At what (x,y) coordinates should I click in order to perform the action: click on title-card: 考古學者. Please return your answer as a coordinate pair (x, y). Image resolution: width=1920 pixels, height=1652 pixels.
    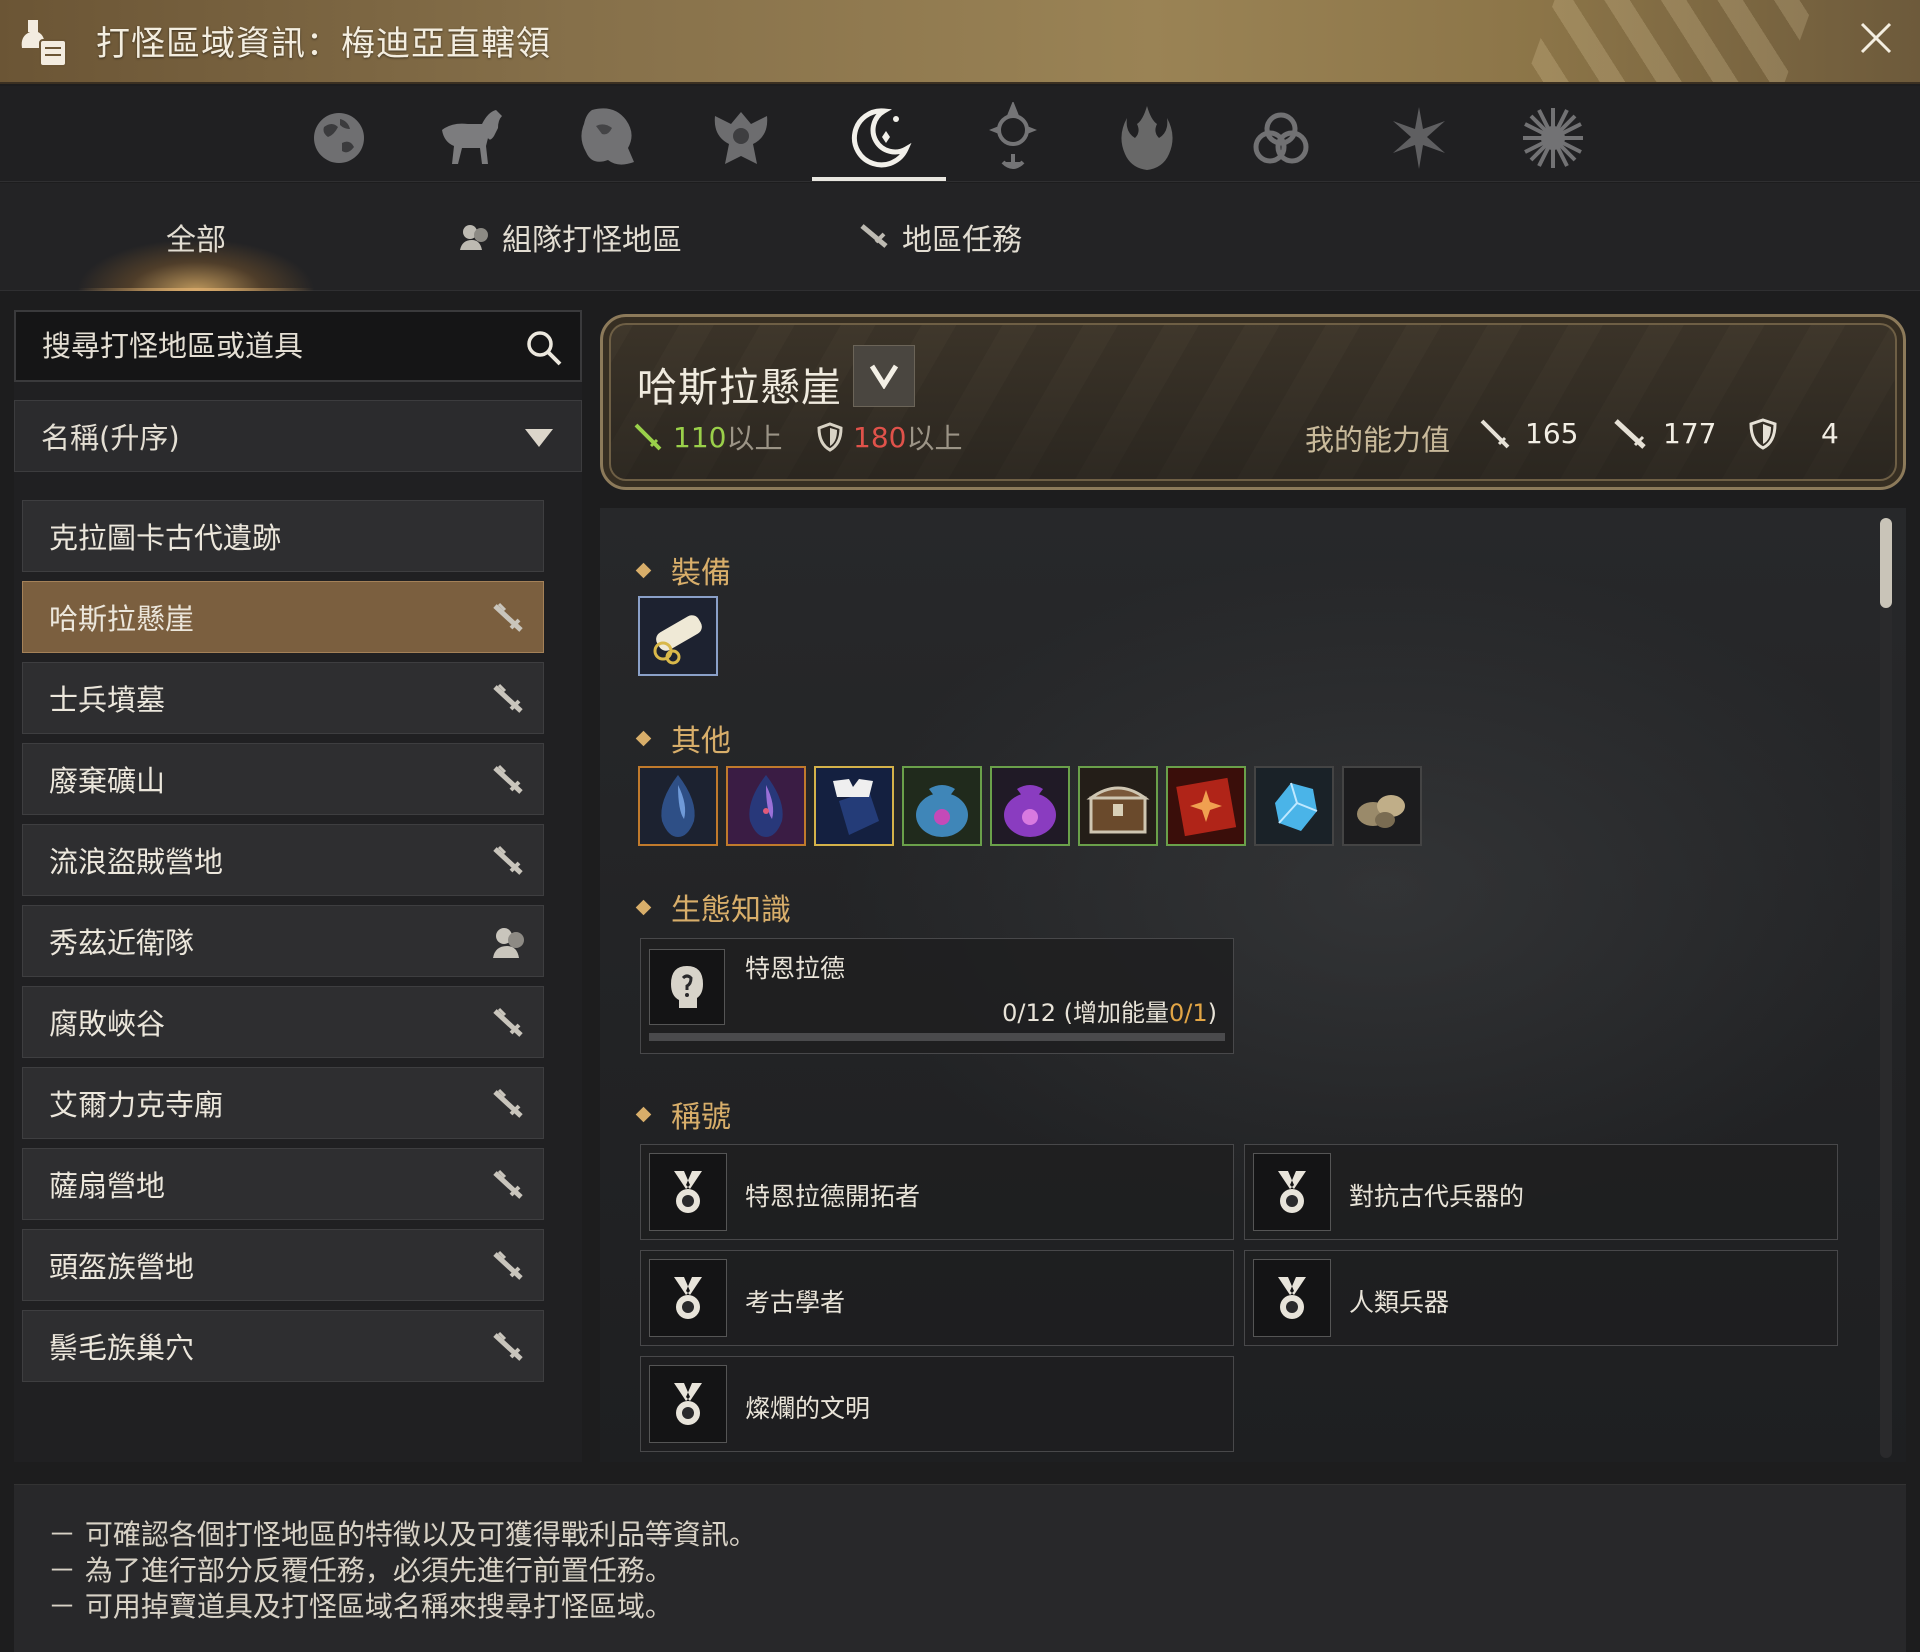
    Looking at the image, I should click on (937, 1298).